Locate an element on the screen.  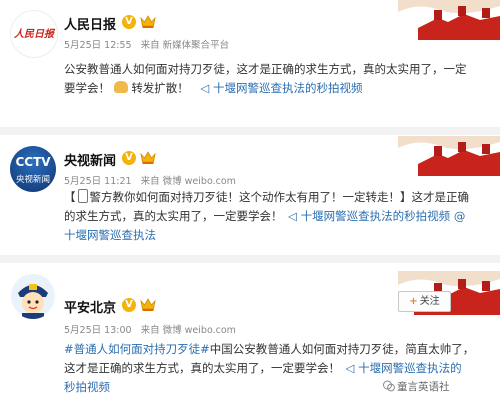
body-line: 公安教普通人如何面对持刀歹徒，这才是正确的求生方式，真的太实用了，一定 is located at coordinates (265, 69).